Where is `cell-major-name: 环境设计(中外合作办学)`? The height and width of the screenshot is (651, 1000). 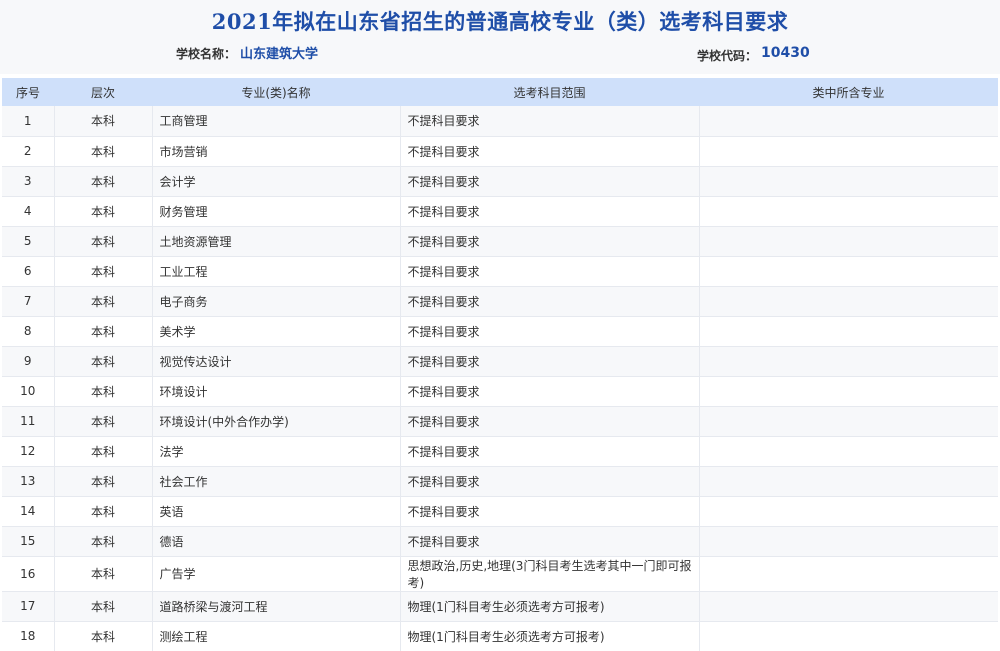 cell-major-name: 环境设计(中外合作办学) is located at coordinates (276, 421).